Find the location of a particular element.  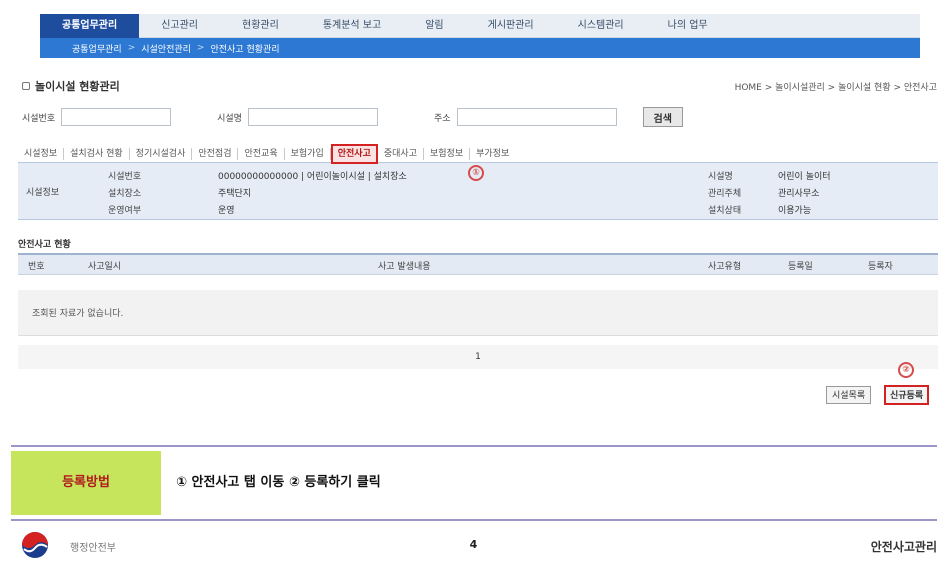

step-1-marker: ① is located at coordinates (476, 173).